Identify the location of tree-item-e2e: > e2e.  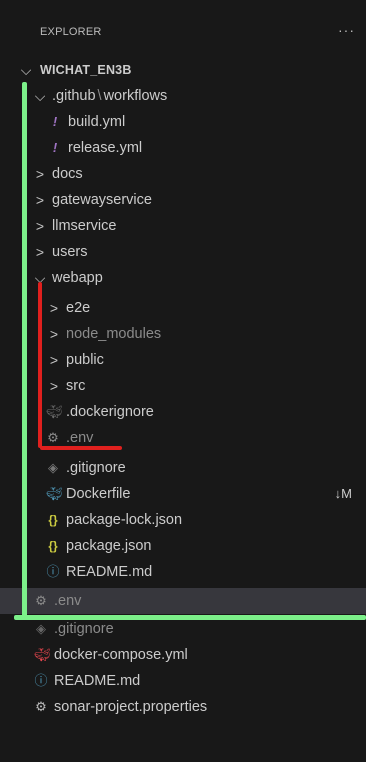
(183, 308).